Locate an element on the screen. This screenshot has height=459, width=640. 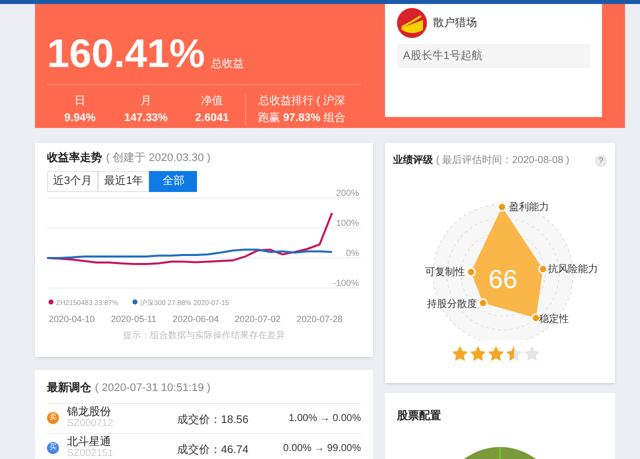
axis-label: 2020-07-28 is located at coordinates (319, 319).